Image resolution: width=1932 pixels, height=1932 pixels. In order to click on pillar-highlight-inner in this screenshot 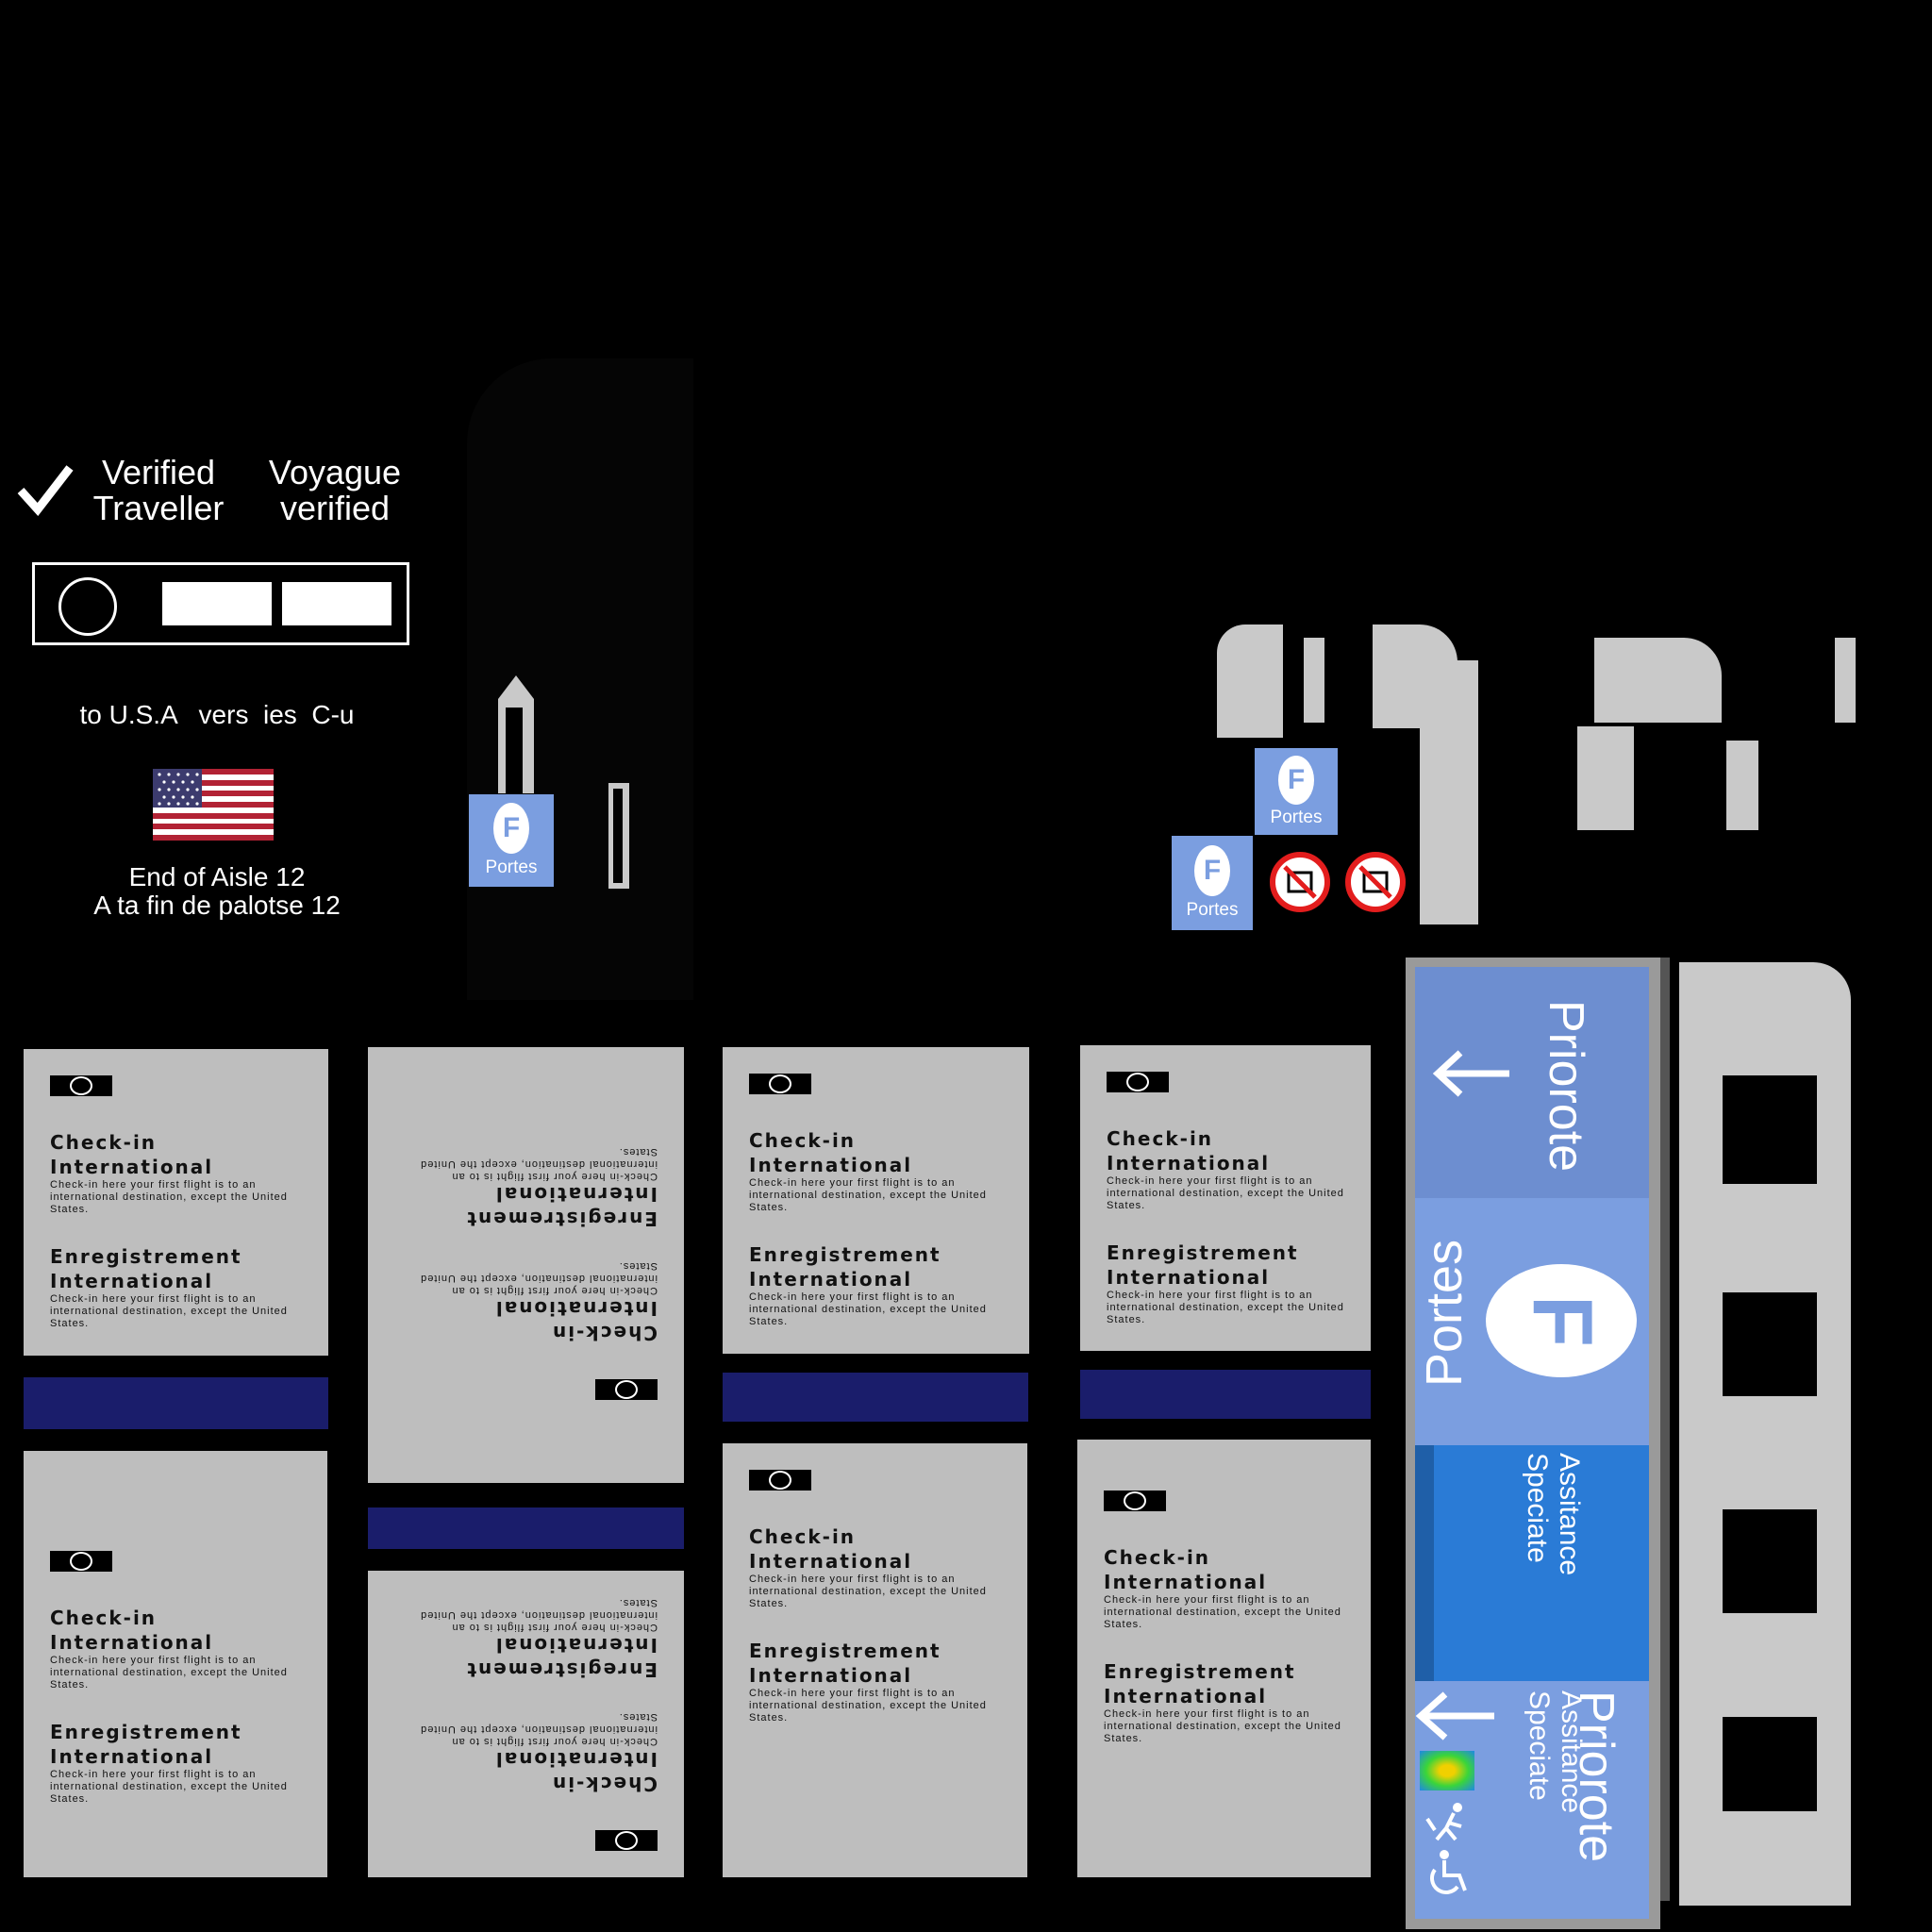, I will do `click(514, 751)`.